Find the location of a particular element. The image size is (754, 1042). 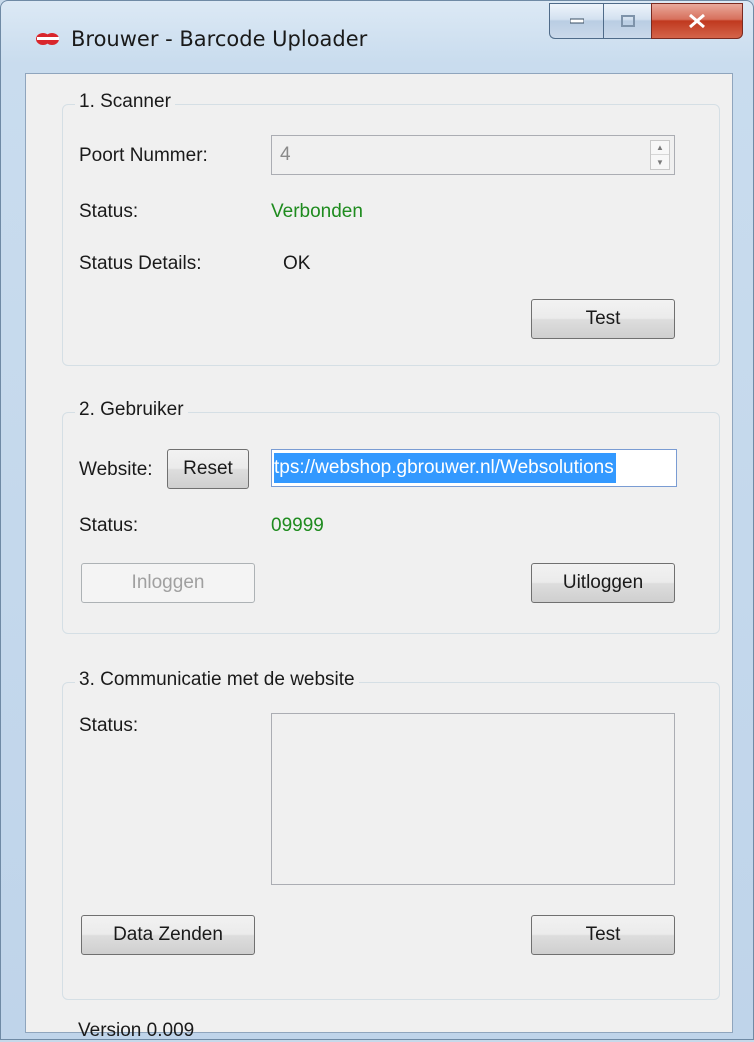

communication-status-textarea is located at coordinates (473, 799).